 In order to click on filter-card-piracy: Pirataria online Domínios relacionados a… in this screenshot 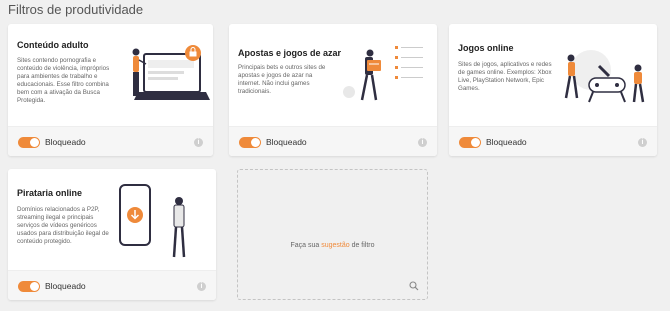, I will do `click(112, 234)`.